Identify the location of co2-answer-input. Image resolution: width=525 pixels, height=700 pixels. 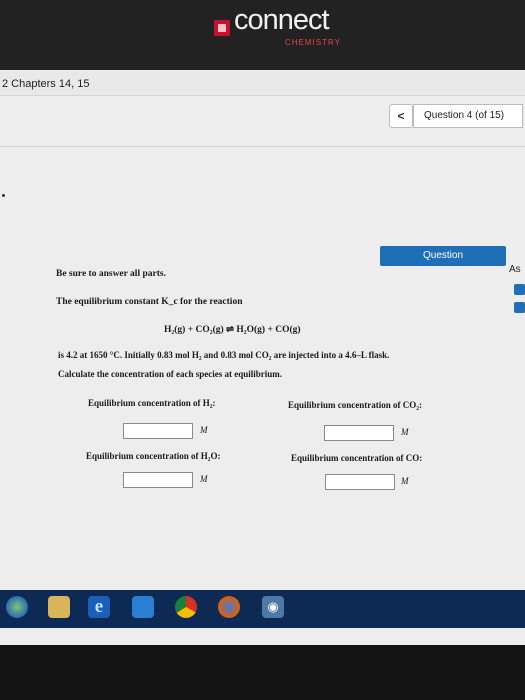
(359, 433).